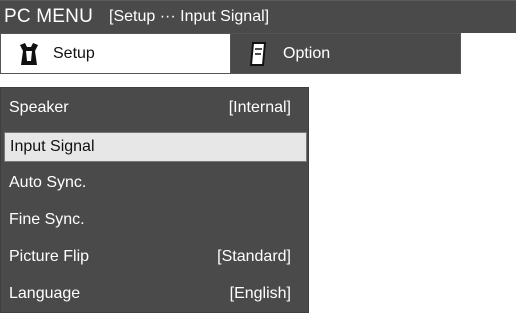 This screenshot has height=313, width=517. I want to click on menu-item-label: Fine Sync., so click(47, 219).